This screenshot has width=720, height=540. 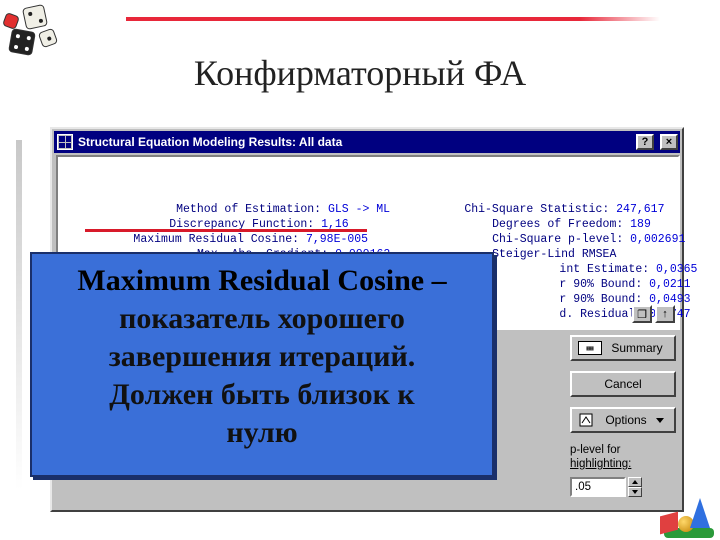 What do you see at coordinates (595, 450) in the screenshot?
I see `plevel-label-line1: p-level for` at bounding box center [595, 450].